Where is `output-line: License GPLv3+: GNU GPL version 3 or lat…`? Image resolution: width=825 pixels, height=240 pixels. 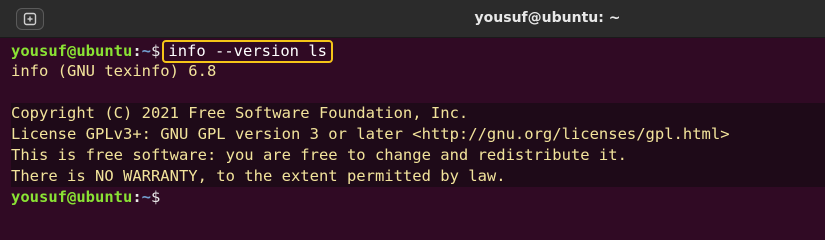
output-line: License GPLv3+: GNU GPL version 3 or lat… is located at coordinates (418, 134).